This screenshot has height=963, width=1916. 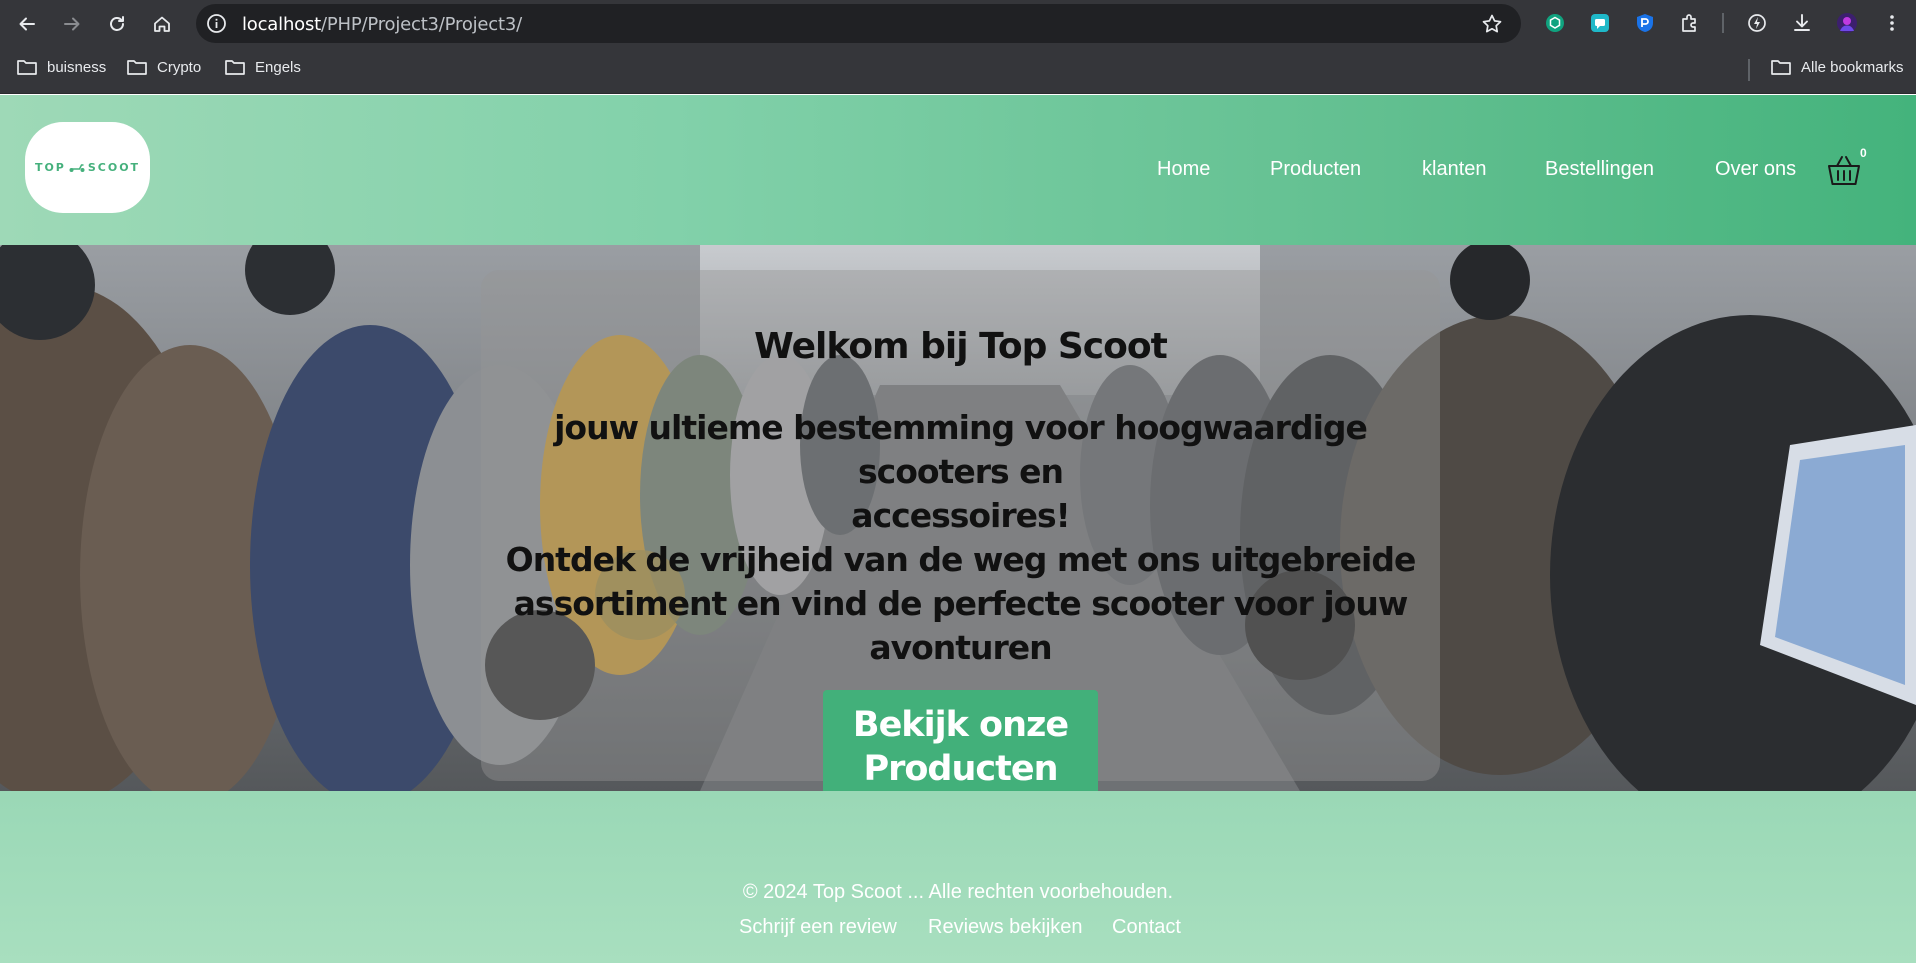 What do you see at coordinates (1600, 23) in the screenshot?
I see `chat-extension-icon` at bounding box center [1600, 23].